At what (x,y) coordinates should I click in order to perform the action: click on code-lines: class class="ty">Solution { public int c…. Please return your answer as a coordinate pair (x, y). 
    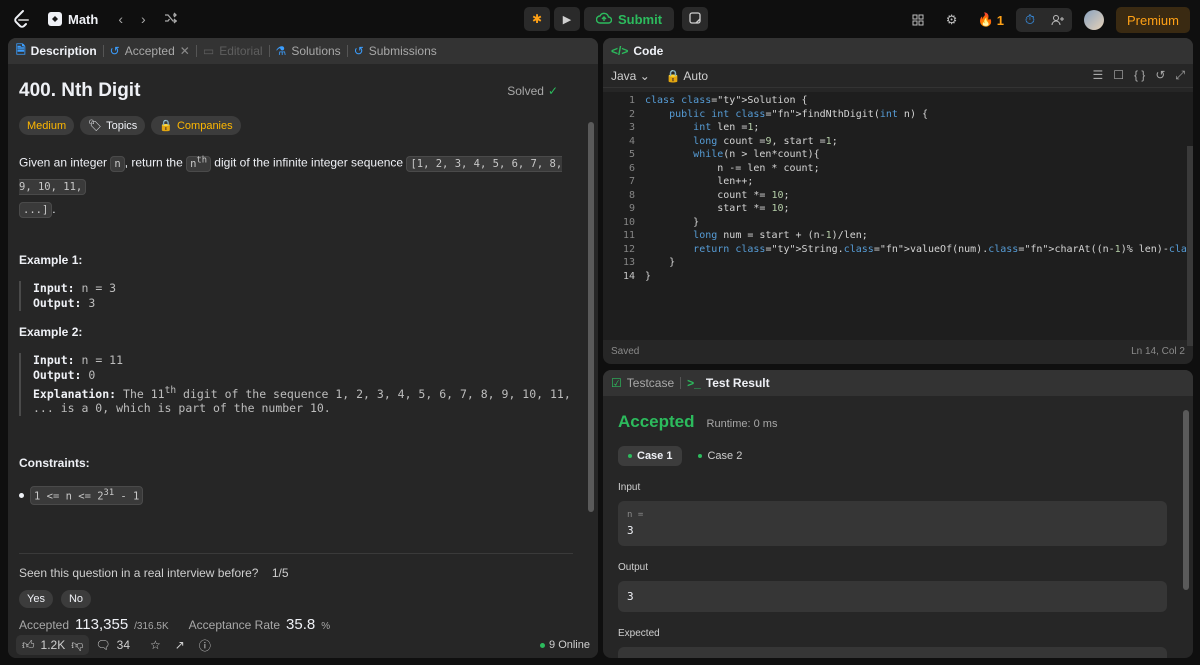
    Looking at the image, I should click on (919, 188).